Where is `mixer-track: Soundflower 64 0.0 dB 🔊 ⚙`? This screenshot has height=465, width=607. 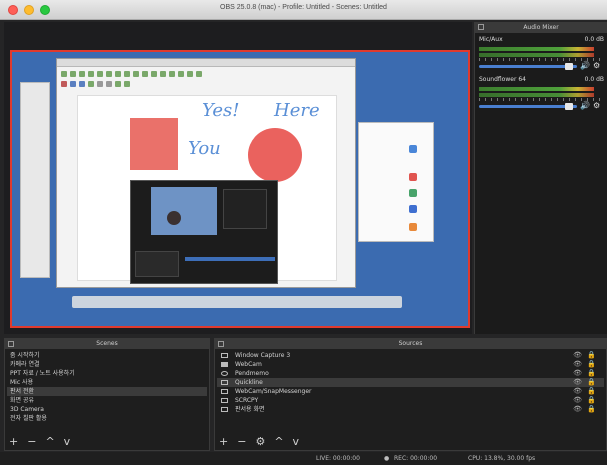 mixer-track: Soundflower 64 0.0 dB 🔊 ⚙ is located at coordinates (541, 93).